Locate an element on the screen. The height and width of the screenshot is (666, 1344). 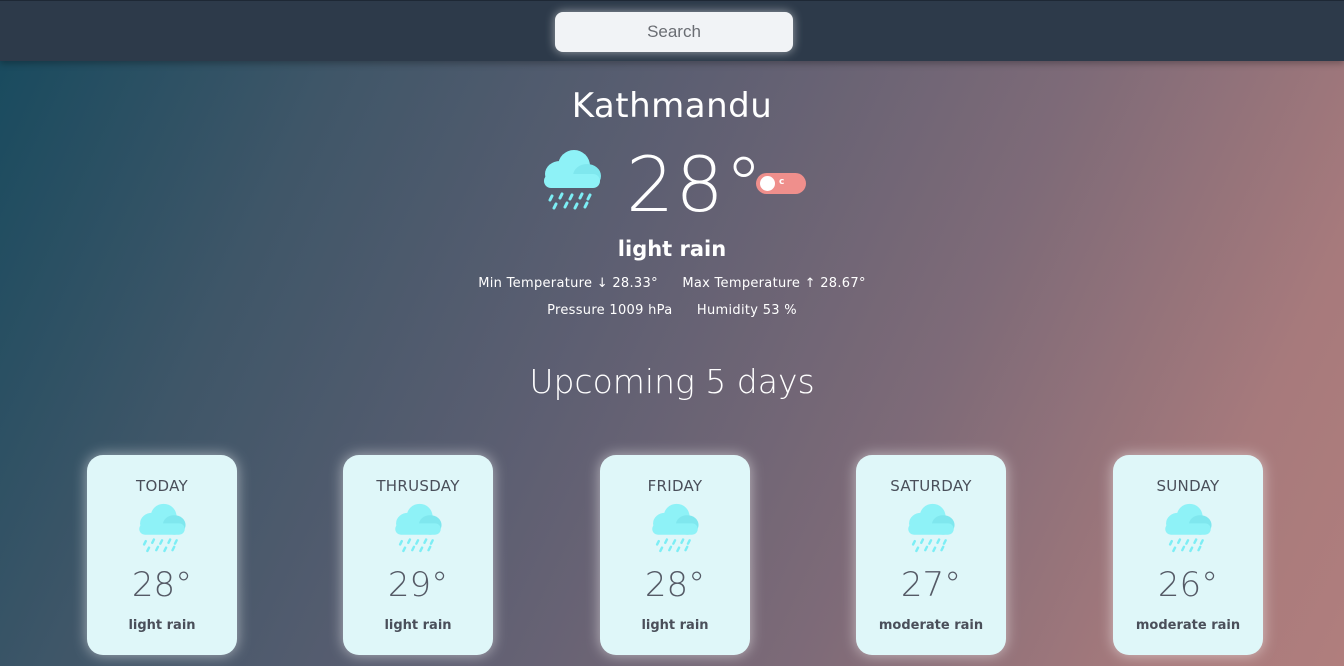
forecast-day: SUNDAY is located at coordinates (1188, 486).